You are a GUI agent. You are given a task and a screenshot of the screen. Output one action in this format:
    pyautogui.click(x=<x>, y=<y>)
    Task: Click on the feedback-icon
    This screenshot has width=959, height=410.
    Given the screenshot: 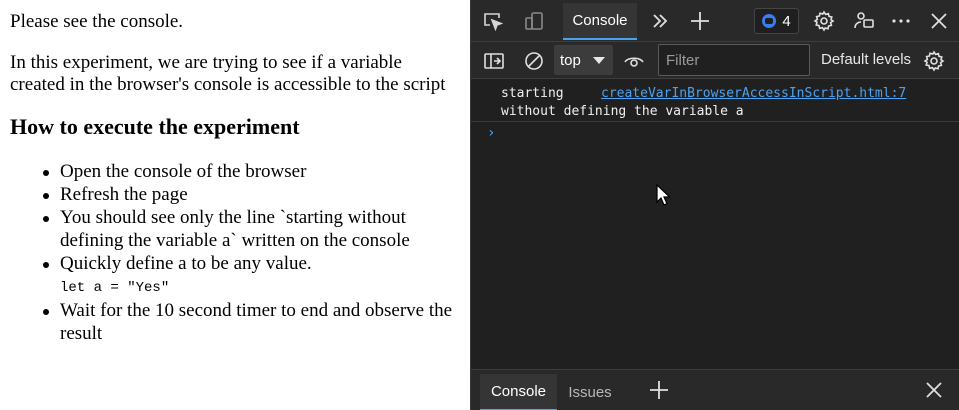 What is the action you would take?
    pyautogui.click(x=864, y=21)
    